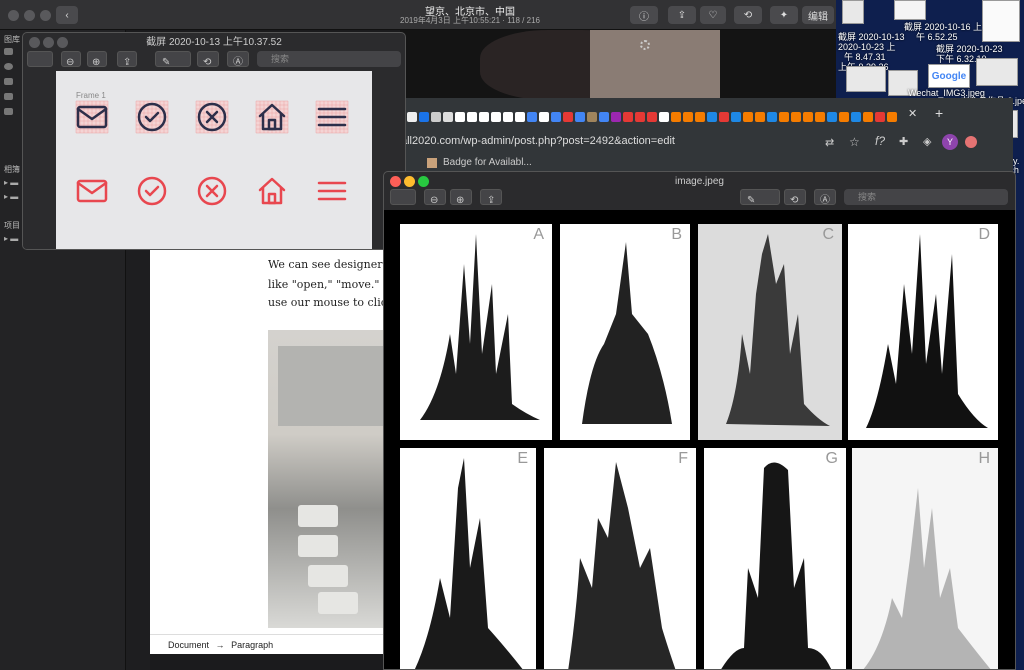 Image resolution: width=1024 pixels, height=670 pixels. I want to click on info-icon: ⓘ, so click(644, 17).